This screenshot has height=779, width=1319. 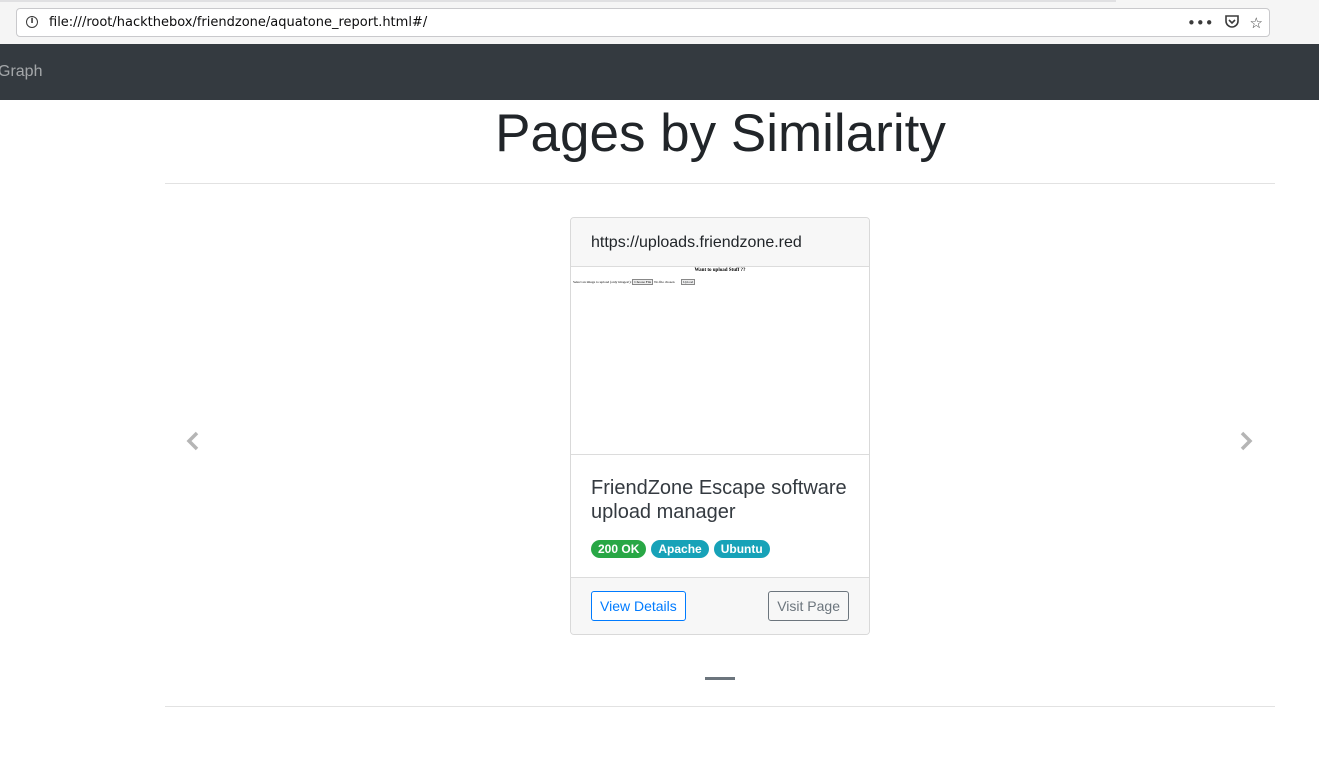 I want to click on screenshot-no-file: No file chosen, so click(x=664, y=282).